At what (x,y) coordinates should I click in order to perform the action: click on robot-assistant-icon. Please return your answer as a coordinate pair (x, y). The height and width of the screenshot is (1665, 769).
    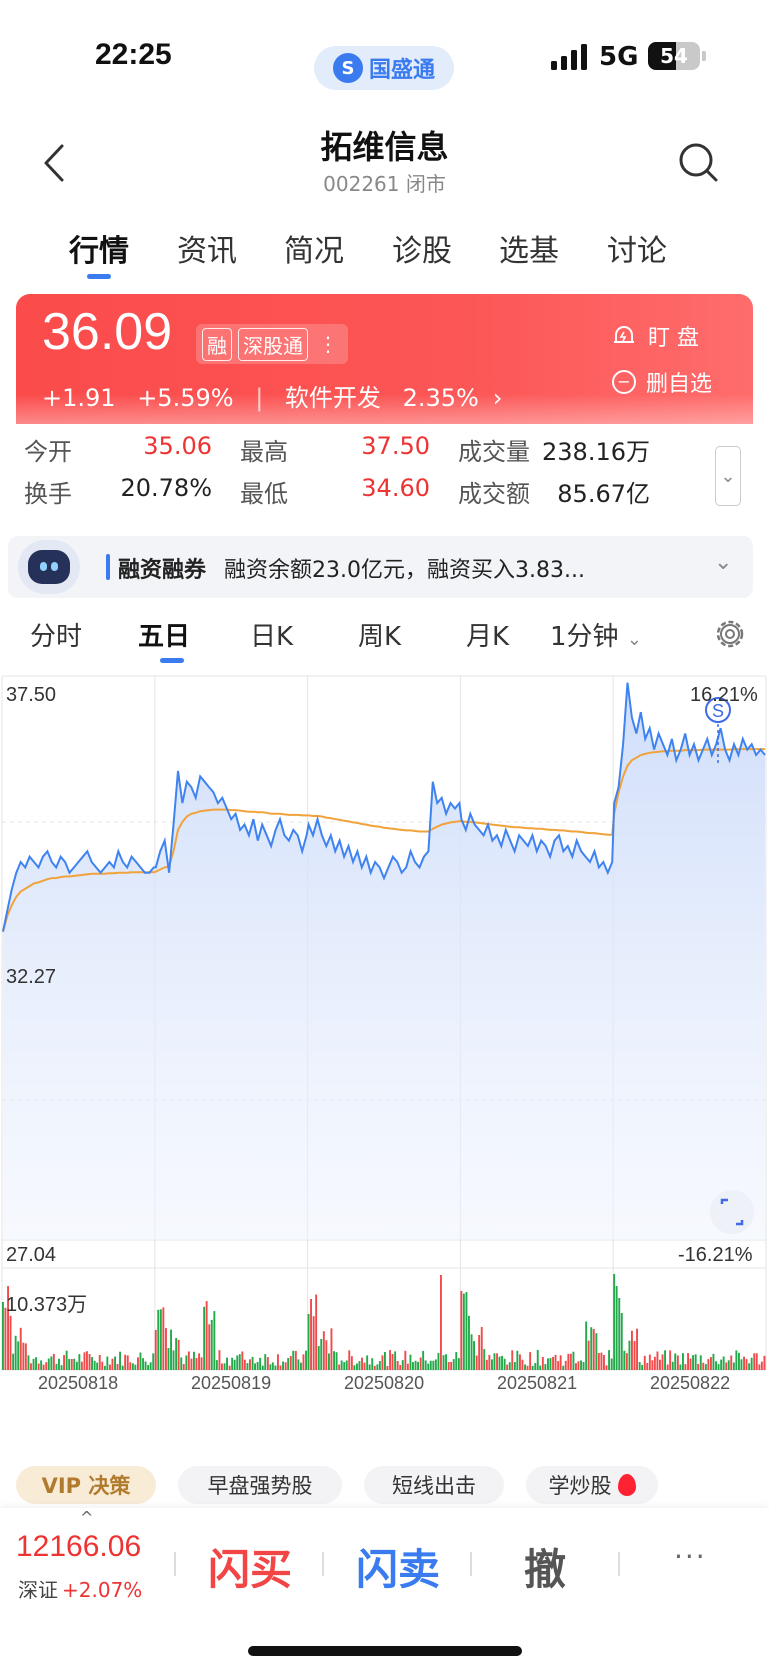
    Looking at the image, I should click on (49, 567).